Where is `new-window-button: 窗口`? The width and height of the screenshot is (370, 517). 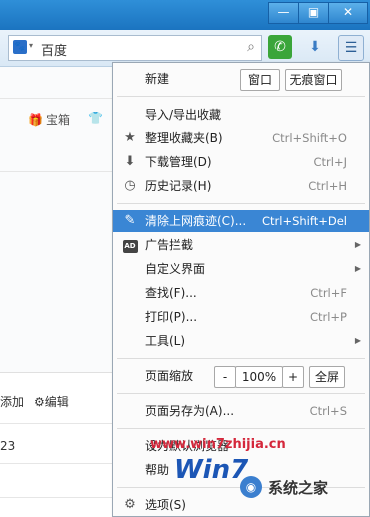
new-window-button: 窗口 is located at coordinates (260, 80).